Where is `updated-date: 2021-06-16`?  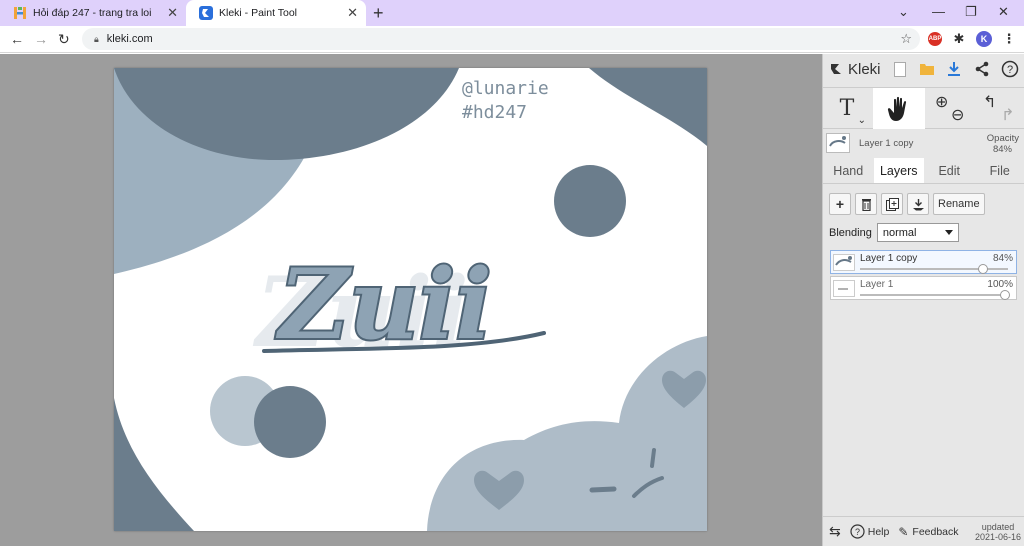
updated-date: 2021-06-16 is located at coordinates (997, 536).